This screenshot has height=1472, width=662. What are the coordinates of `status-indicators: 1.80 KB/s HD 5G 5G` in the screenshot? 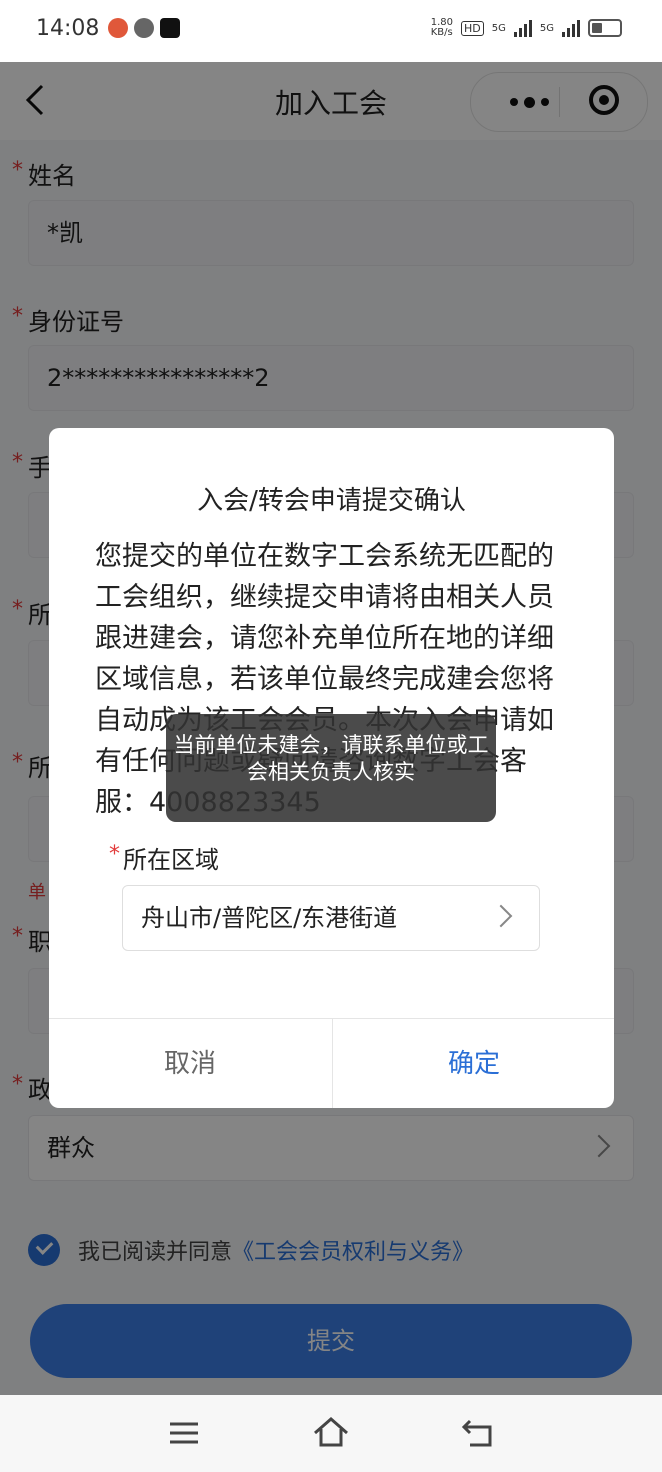 It's located at (526, 28).